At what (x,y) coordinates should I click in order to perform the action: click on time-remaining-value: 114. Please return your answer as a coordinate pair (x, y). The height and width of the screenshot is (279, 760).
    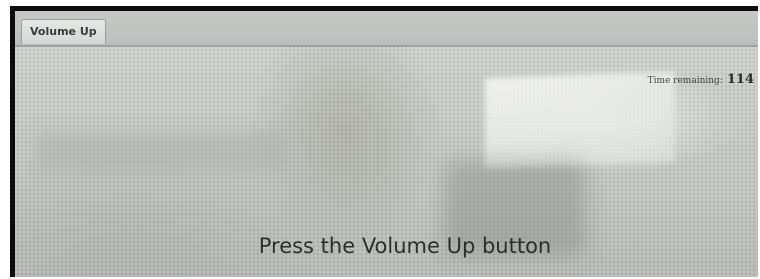
    Looking at the image, I should click on (740, 79).